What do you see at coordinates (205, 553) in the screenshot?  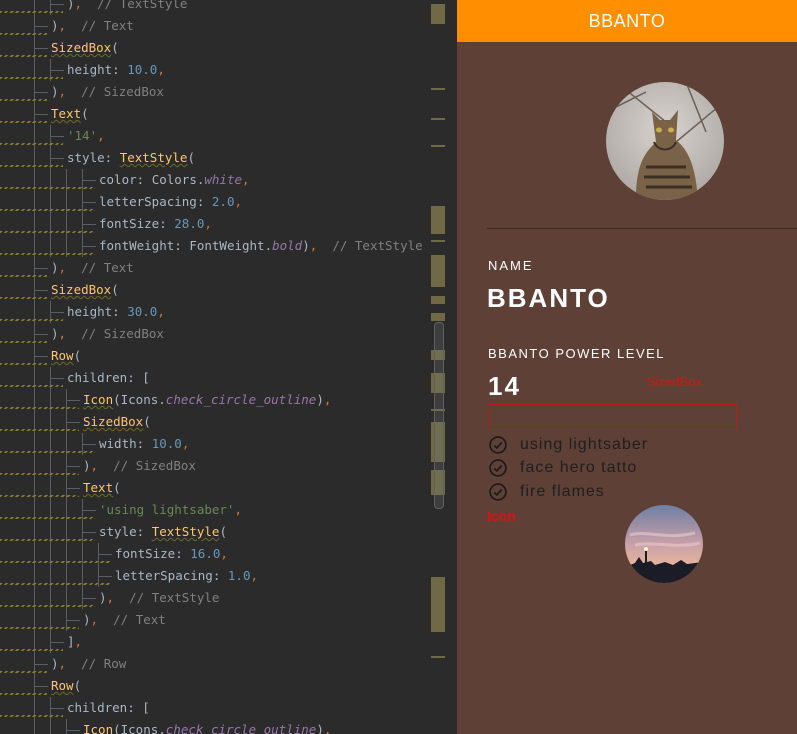 I see `code-token: 16.0` at bounding box center [205, 553].